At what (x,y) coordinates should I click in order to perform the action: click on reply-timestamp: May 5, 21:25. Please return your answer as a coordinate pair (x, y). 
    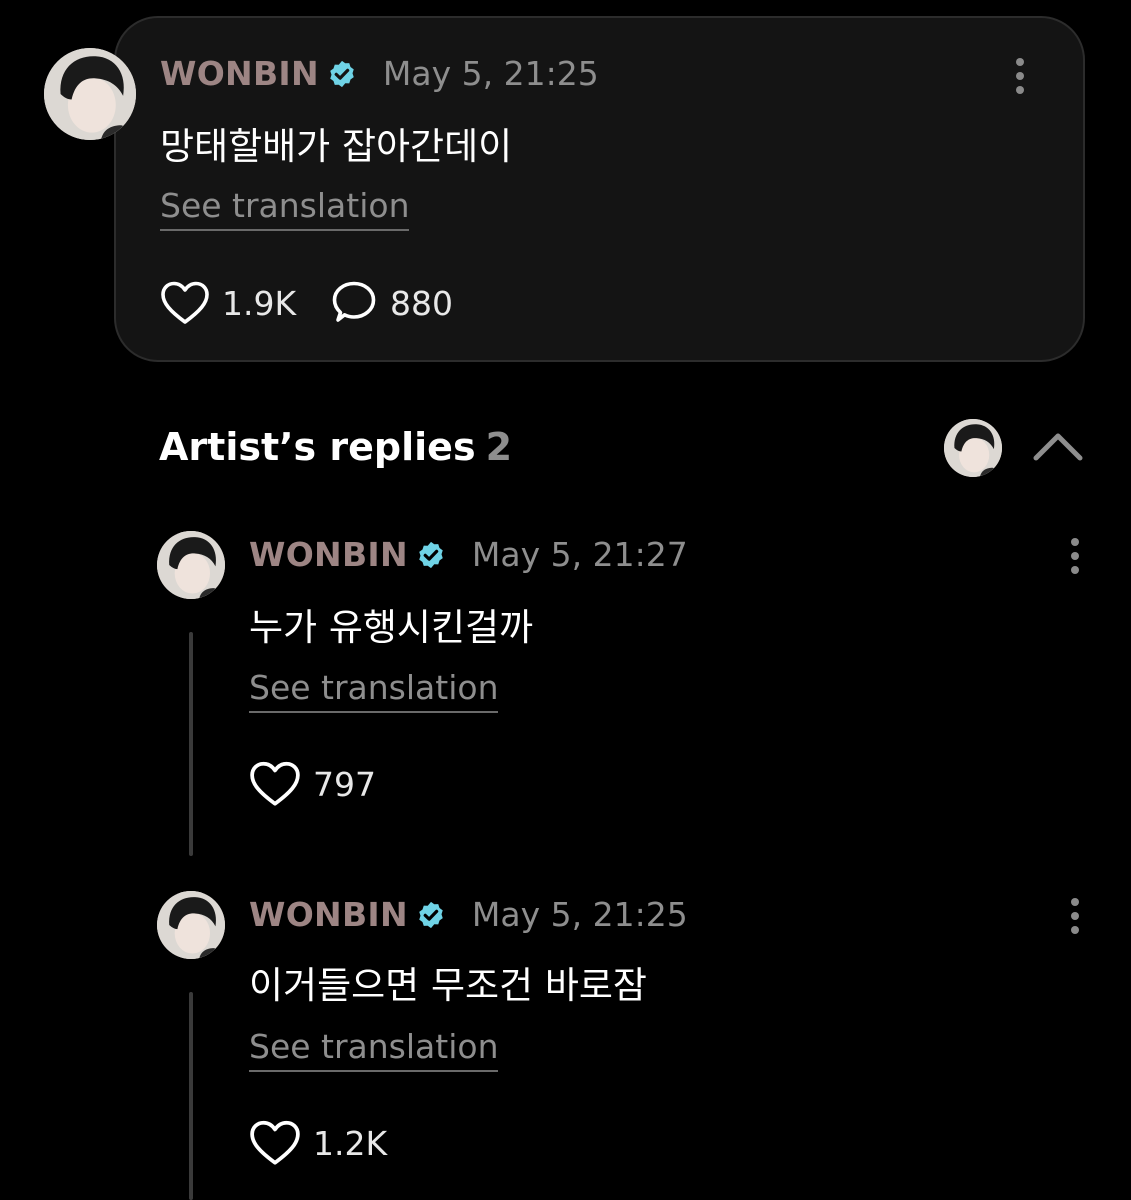
    Looking at the image, I should click on (579, 914).